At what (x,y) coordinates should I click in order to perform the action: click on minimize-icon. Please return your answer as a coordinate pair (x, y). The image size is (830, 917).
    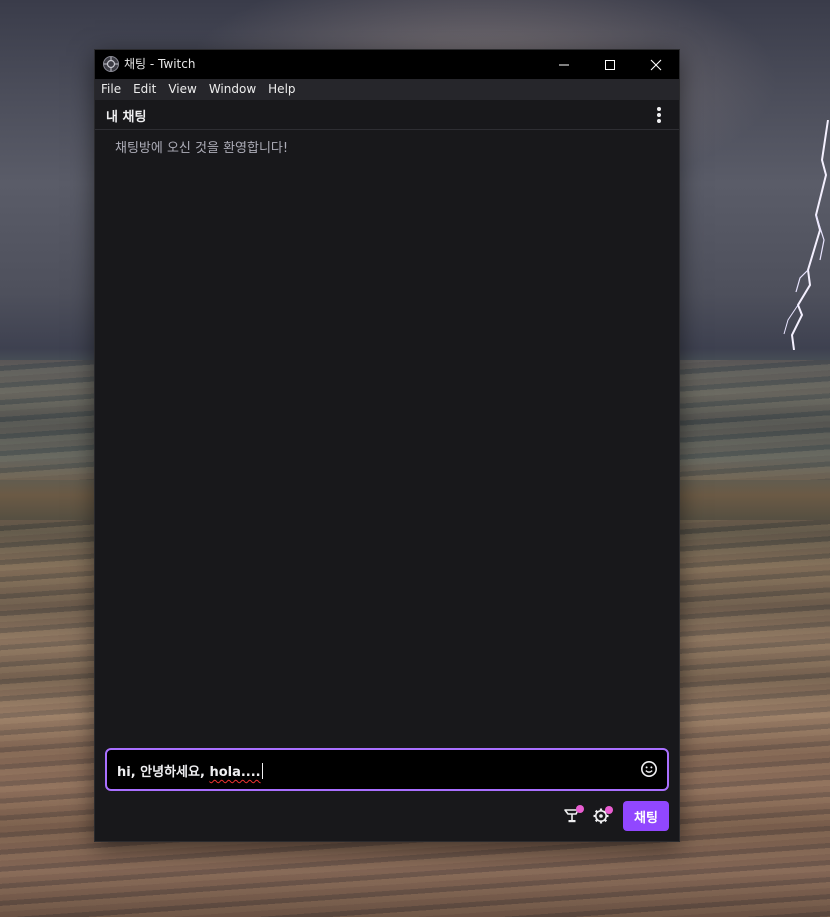
    Looking at the image, I should click on (564, 64).